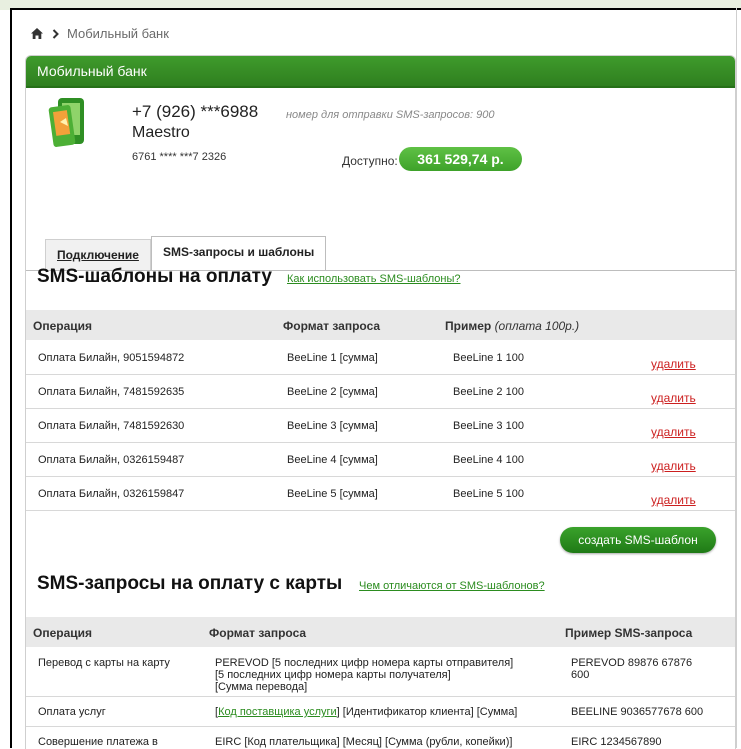  I want to click on panel-title: Мобильный банк, so click(380, 72).